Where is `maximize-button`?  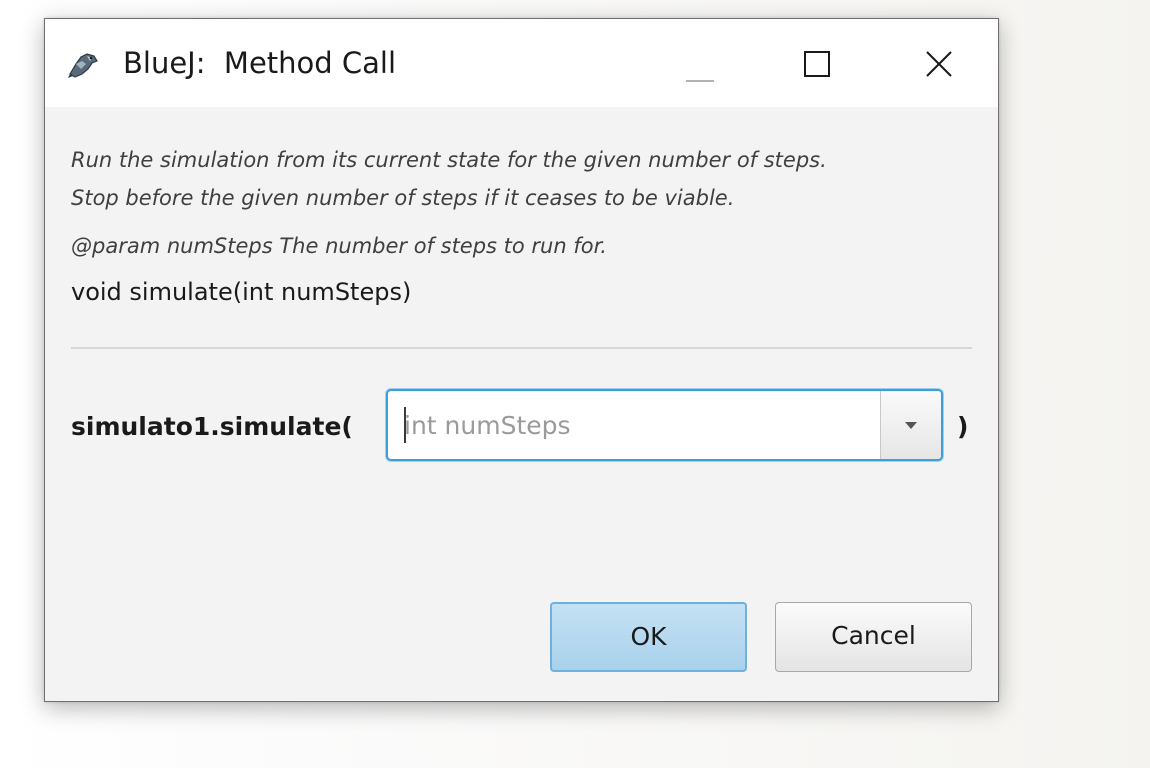
maximize-button is located at coordinates (820, 63).